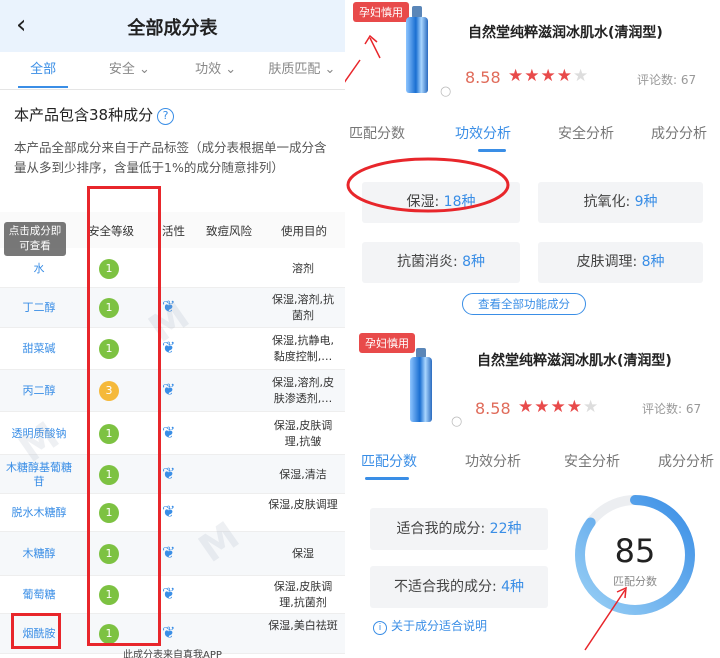  What do you see at coordinates (39, 513) in the screenshot?
I see `ingredient-name: 脱水木糖醇` at bounding box center [39, 513].